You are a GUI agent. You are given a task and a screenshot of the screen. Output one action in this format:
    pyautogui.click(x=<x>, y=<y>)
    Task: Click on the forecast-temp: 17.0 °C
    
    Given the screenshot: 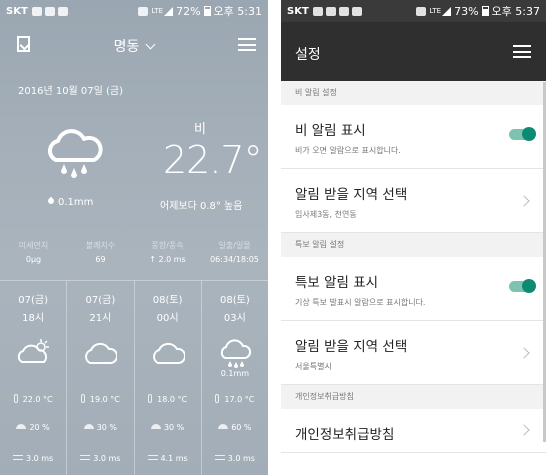 What is the action you would take?
    pyautogui.click(x=235, y=399)
    